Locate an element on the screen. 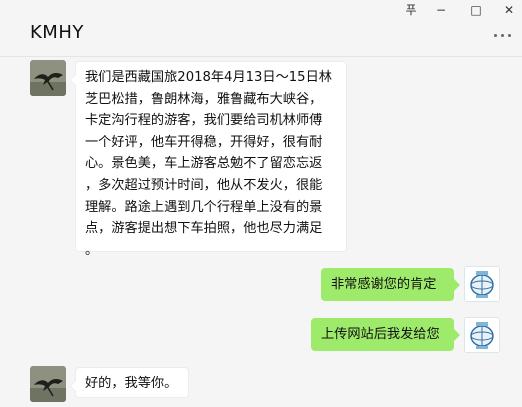  message-text-line: 我们是西藏国旅2018年4月13日～15日林 is located at coordinates (208, 77).